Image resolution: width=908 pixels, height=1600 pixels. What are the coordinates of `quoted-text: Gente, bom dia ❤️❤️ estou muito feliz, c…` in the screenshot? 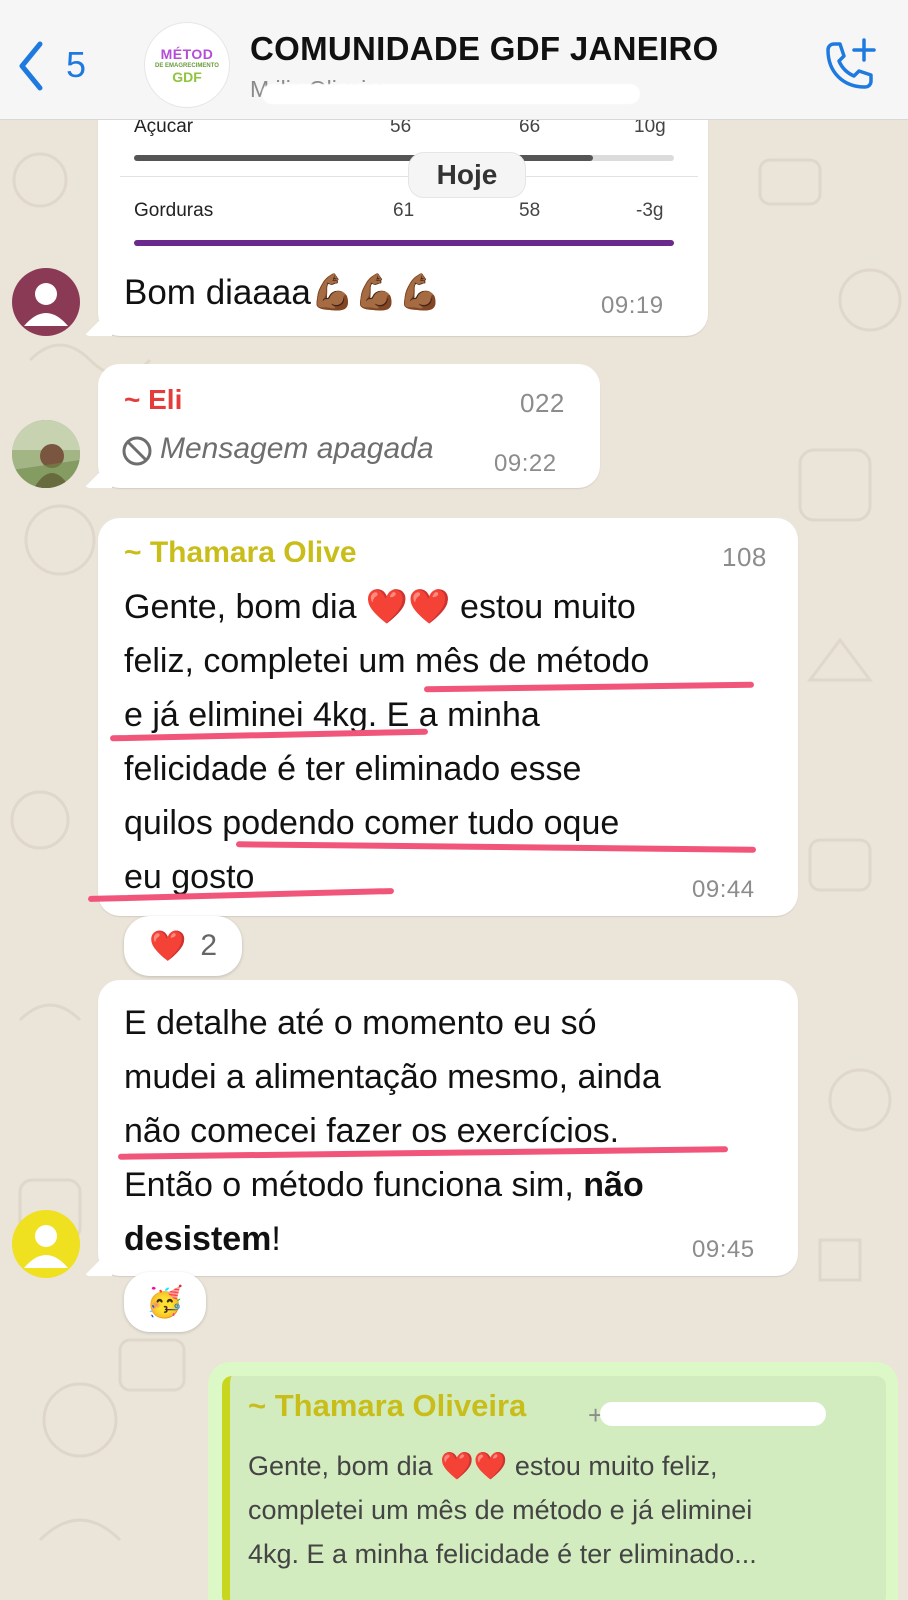 It's located at (558, 1510).